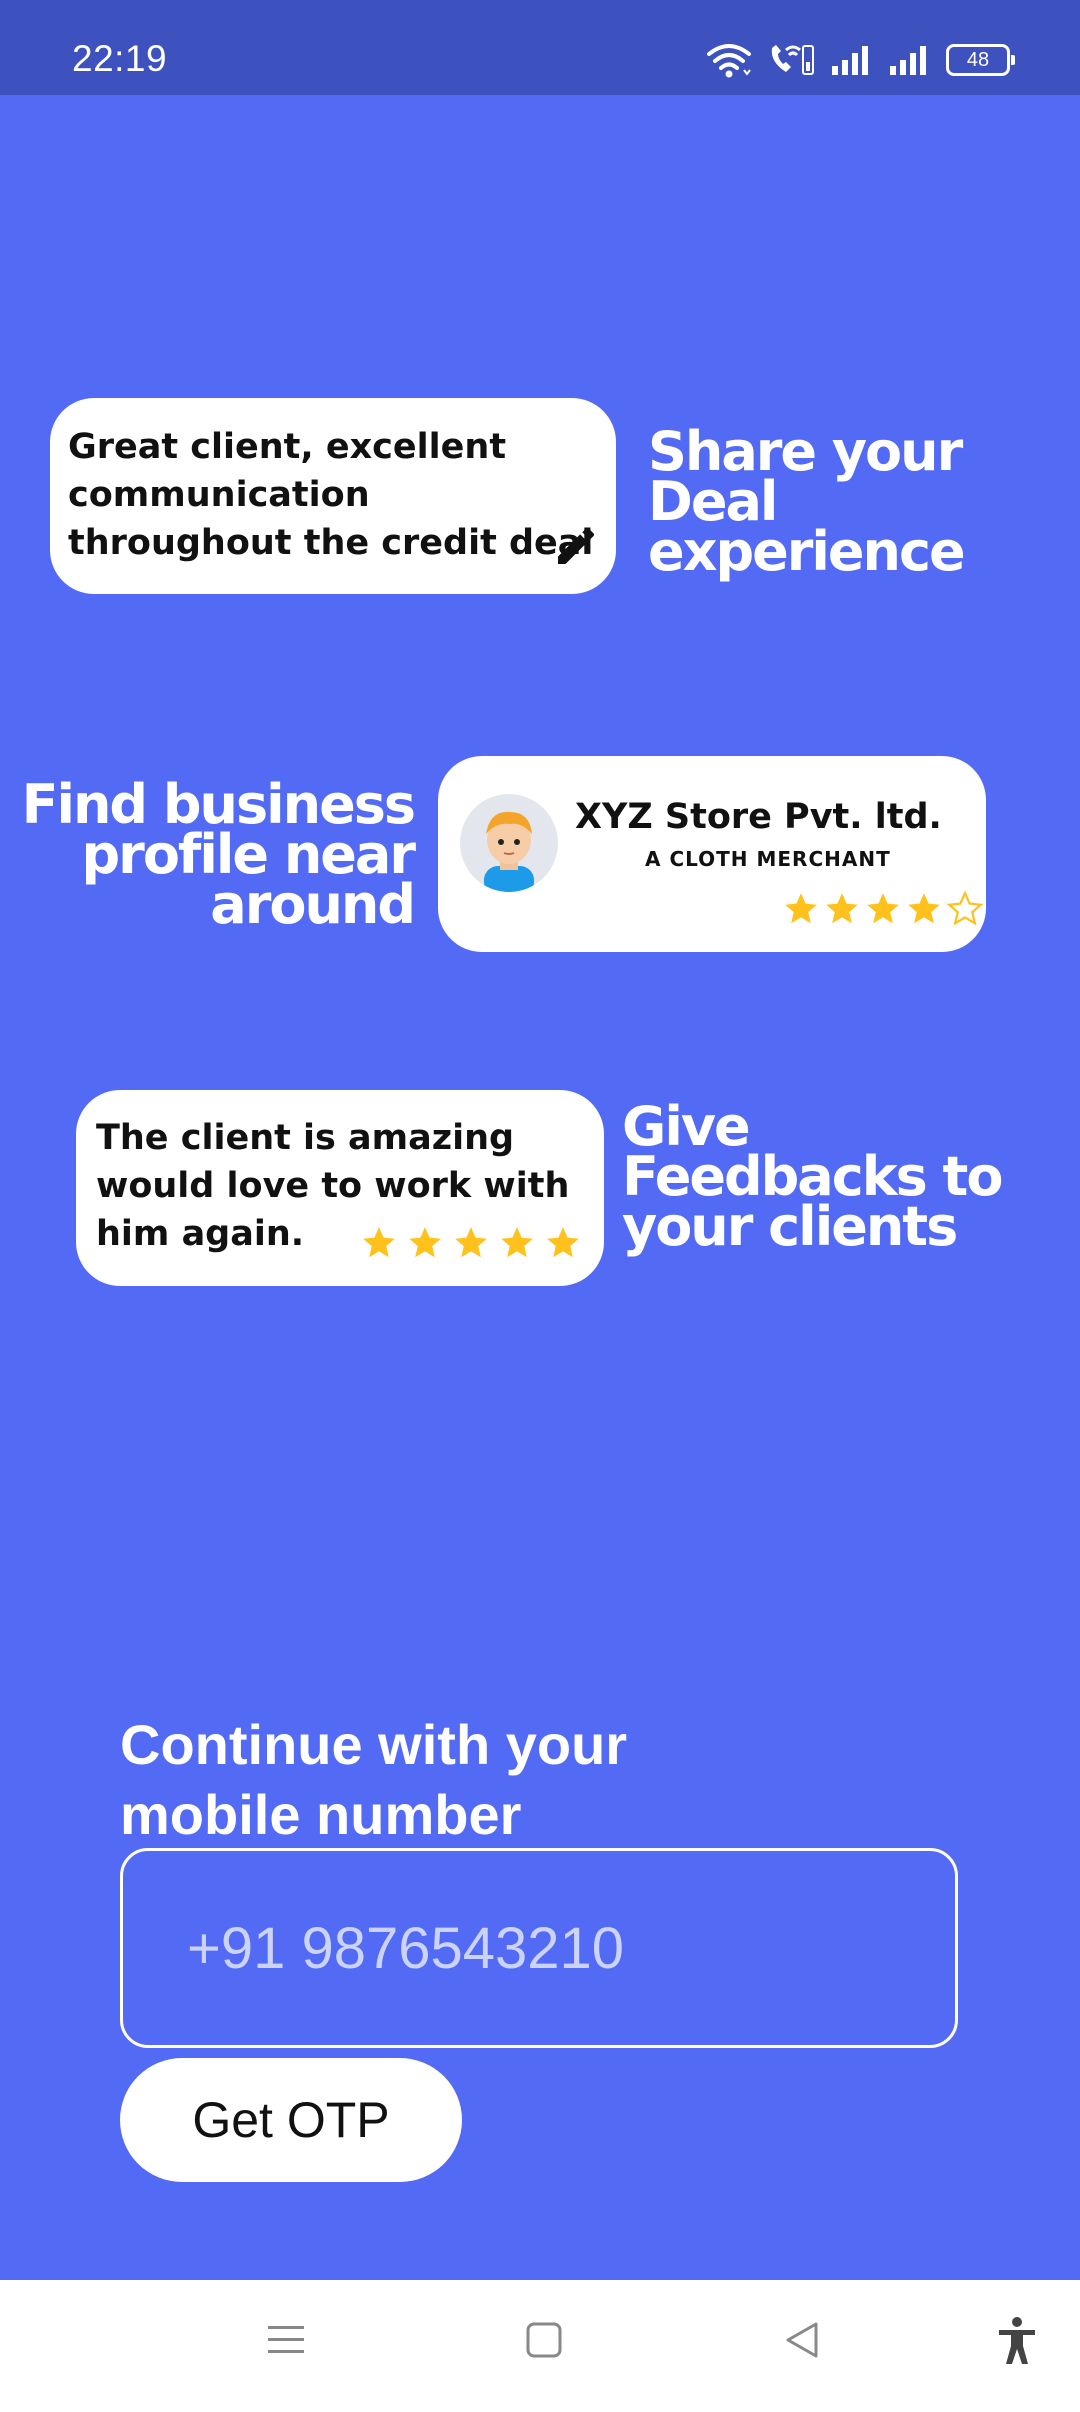 Image resolution: width=1080 pixels, height=2412 pixels. What do you see at coordinates (120, 58) in the screenshot?
I see `status-time: 22:19` at bounding box center [120, 58].